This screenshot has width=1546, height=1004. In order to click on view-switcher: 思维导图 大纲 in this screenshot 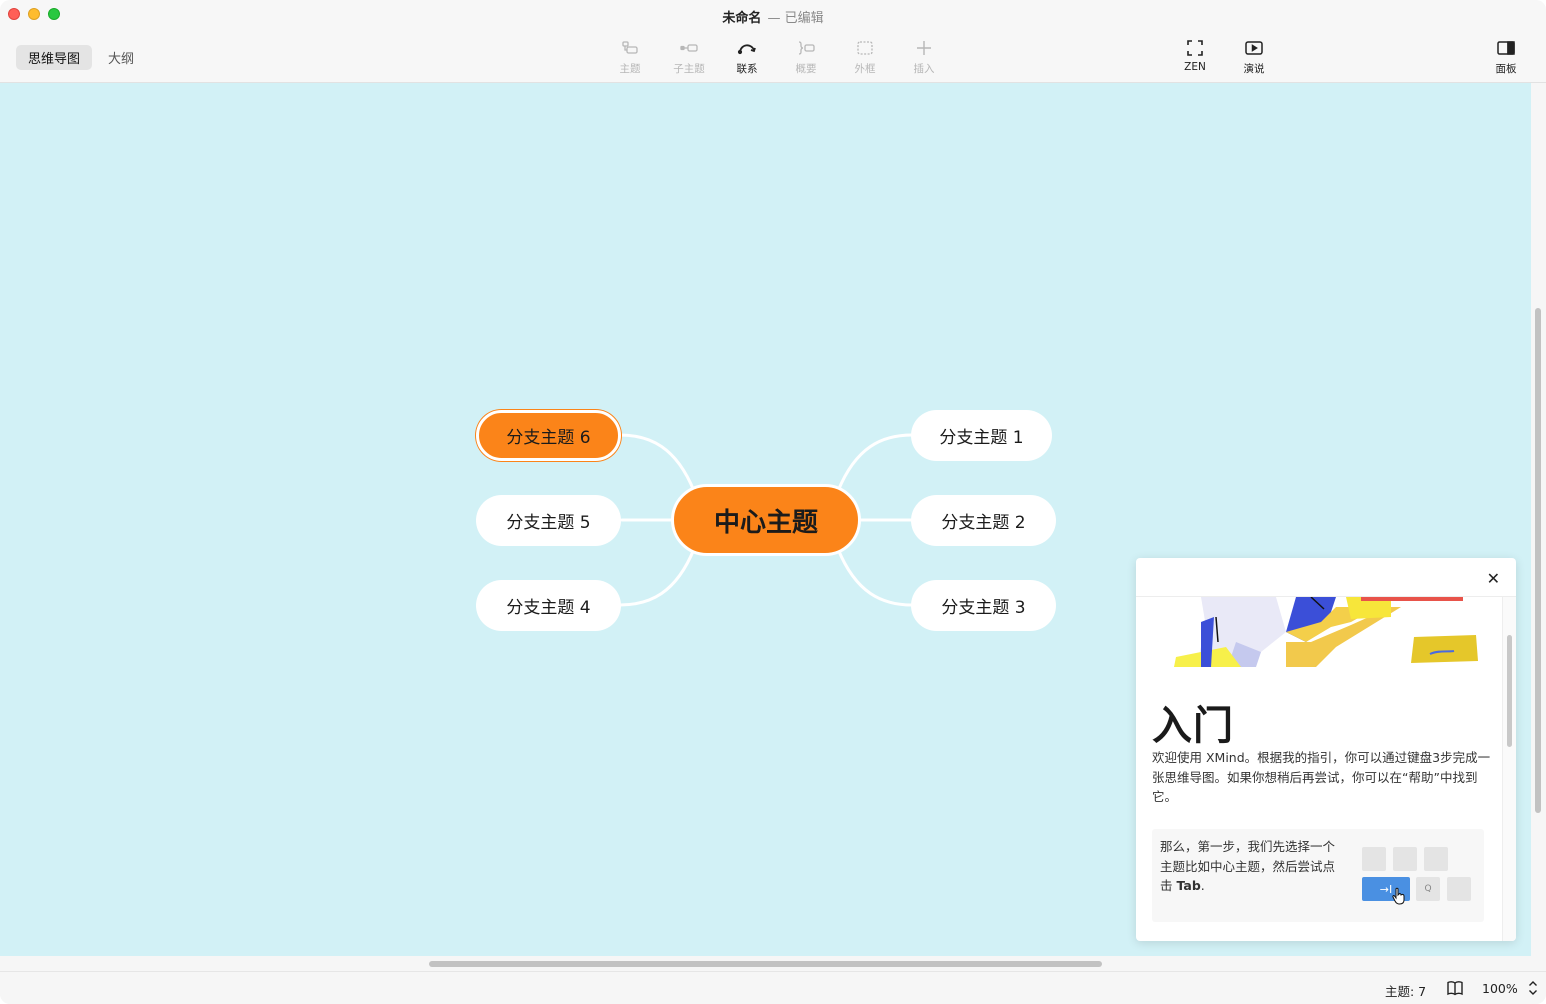, I will do `click(81, 57)`.